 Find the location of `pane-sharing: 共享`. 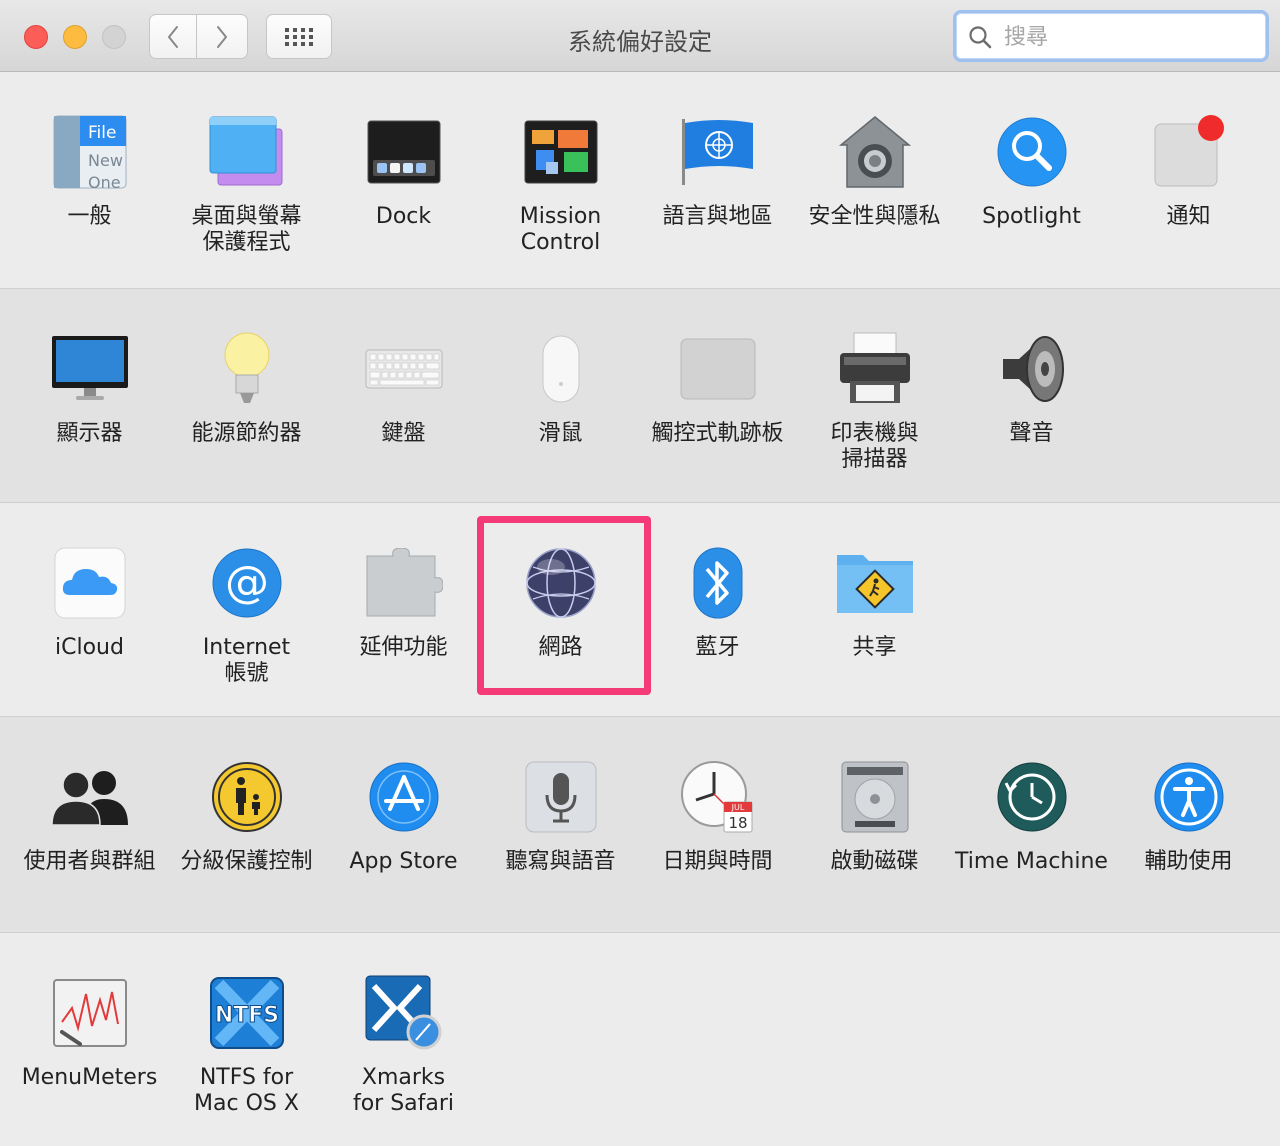

pane-sharing: 共享 is located at coordinates (874, 595).